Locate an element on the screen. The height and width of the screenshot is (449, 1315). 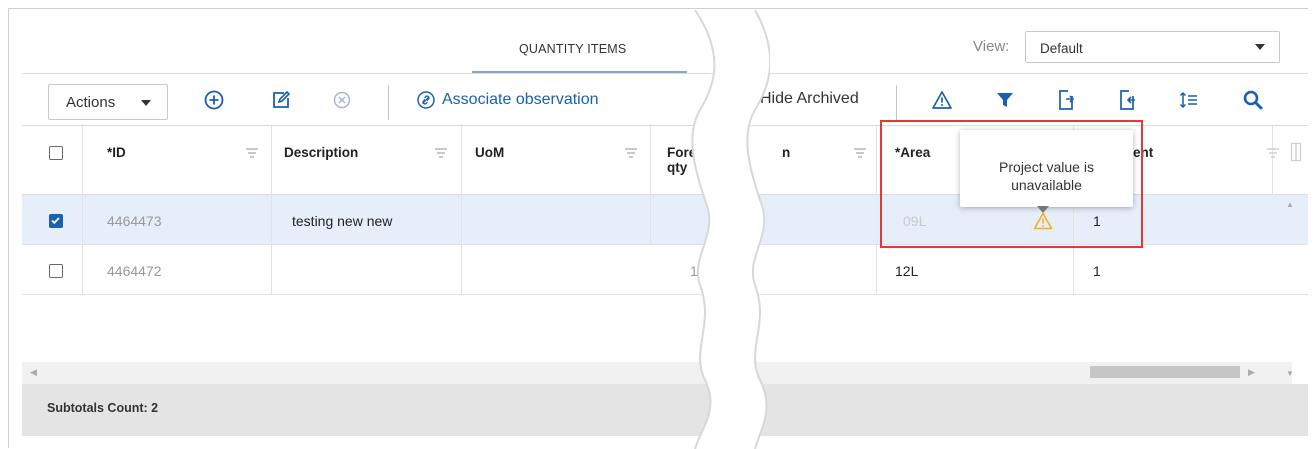
torn-edge is located at coordinates (730, 229).